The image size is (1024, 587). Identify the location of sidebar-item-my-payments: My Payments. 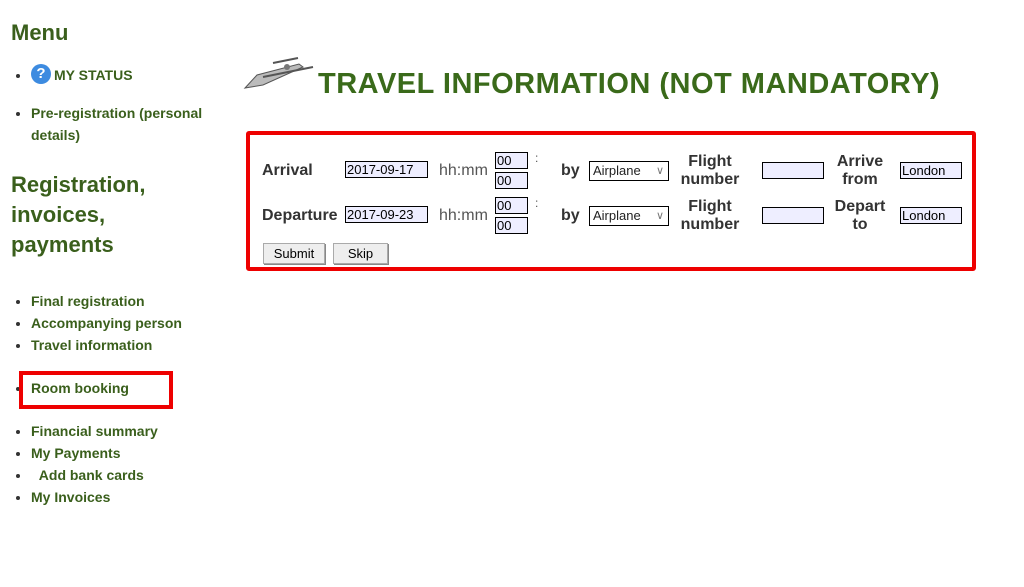
(75, 453).